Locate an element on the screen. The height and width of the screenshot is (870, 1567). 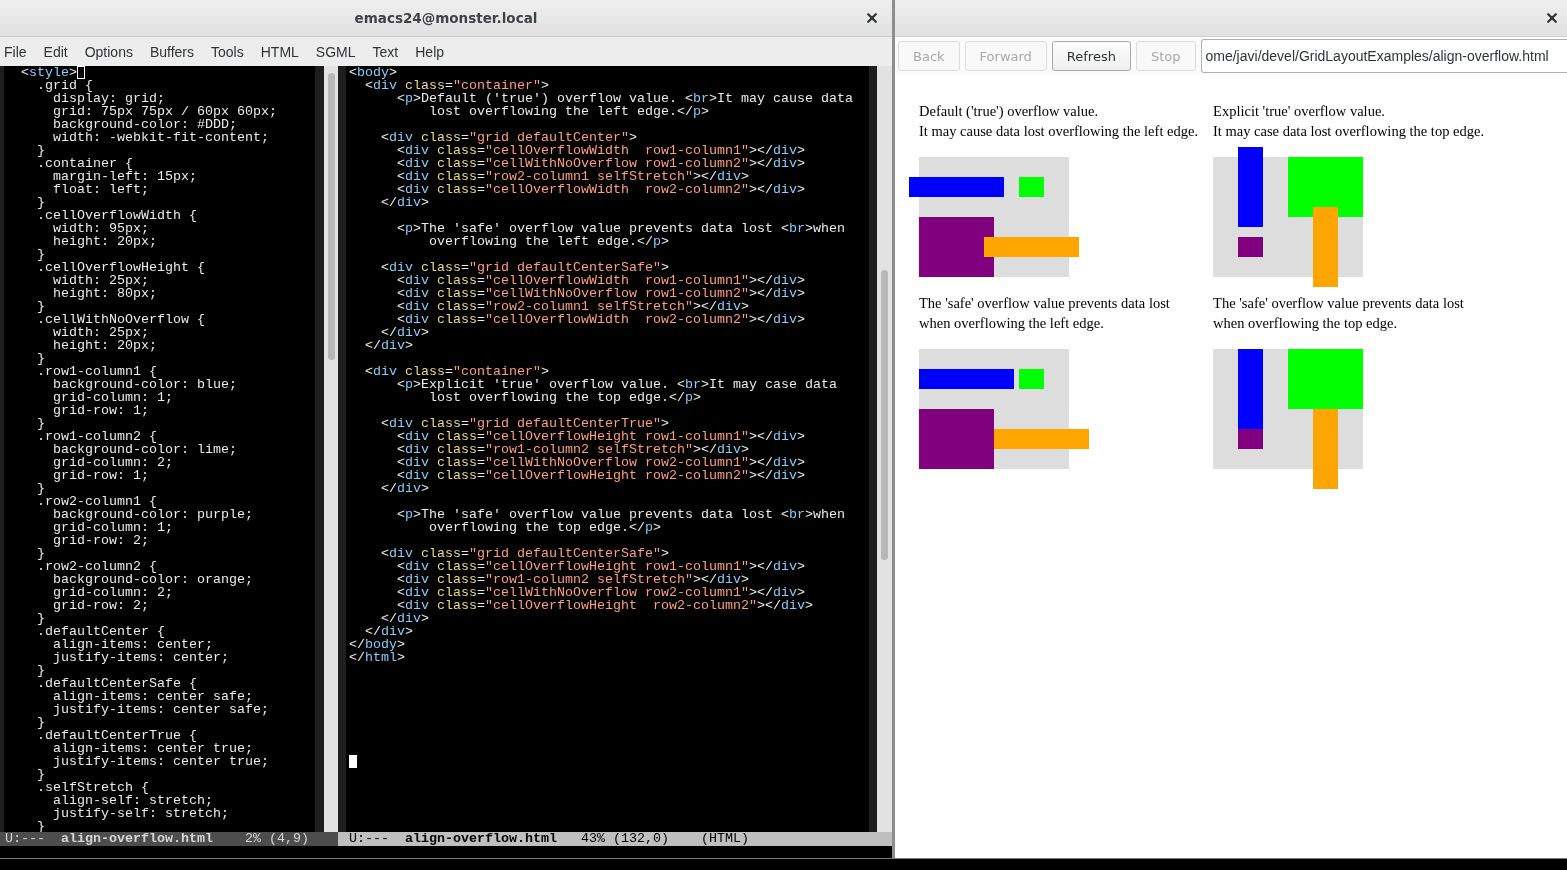
scroll-percent: 43% is located at coordinates (592, 838).